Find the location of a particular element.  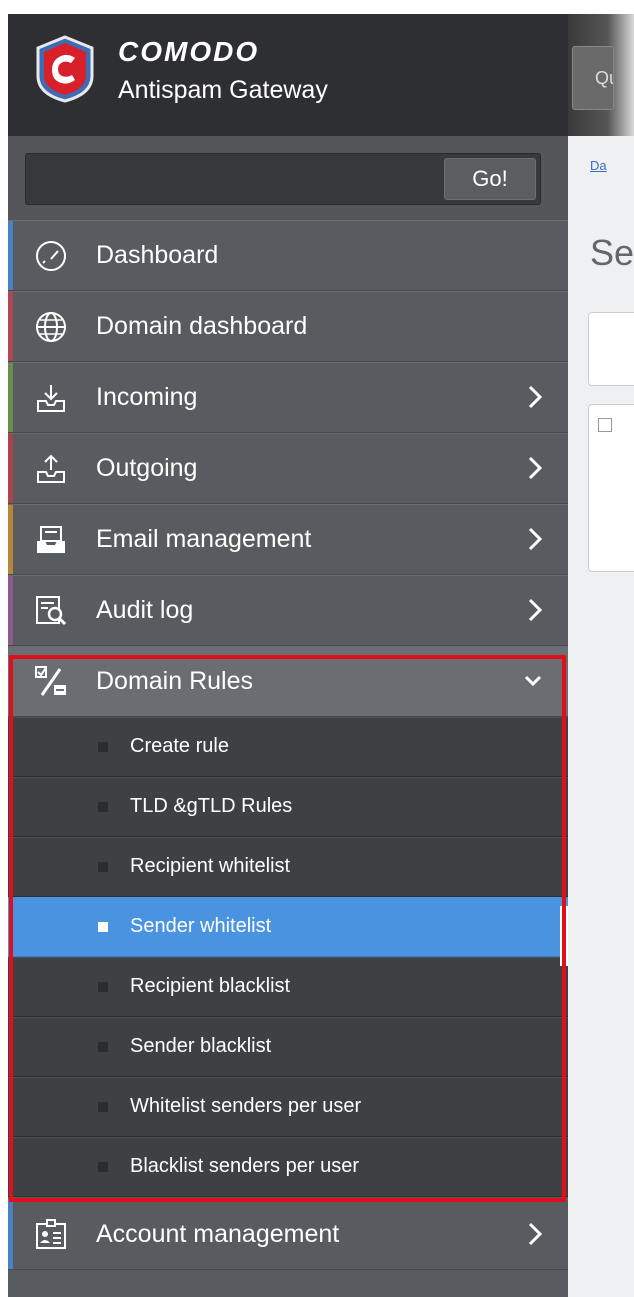

search-box: Go! is located at coordinates (283, 179).